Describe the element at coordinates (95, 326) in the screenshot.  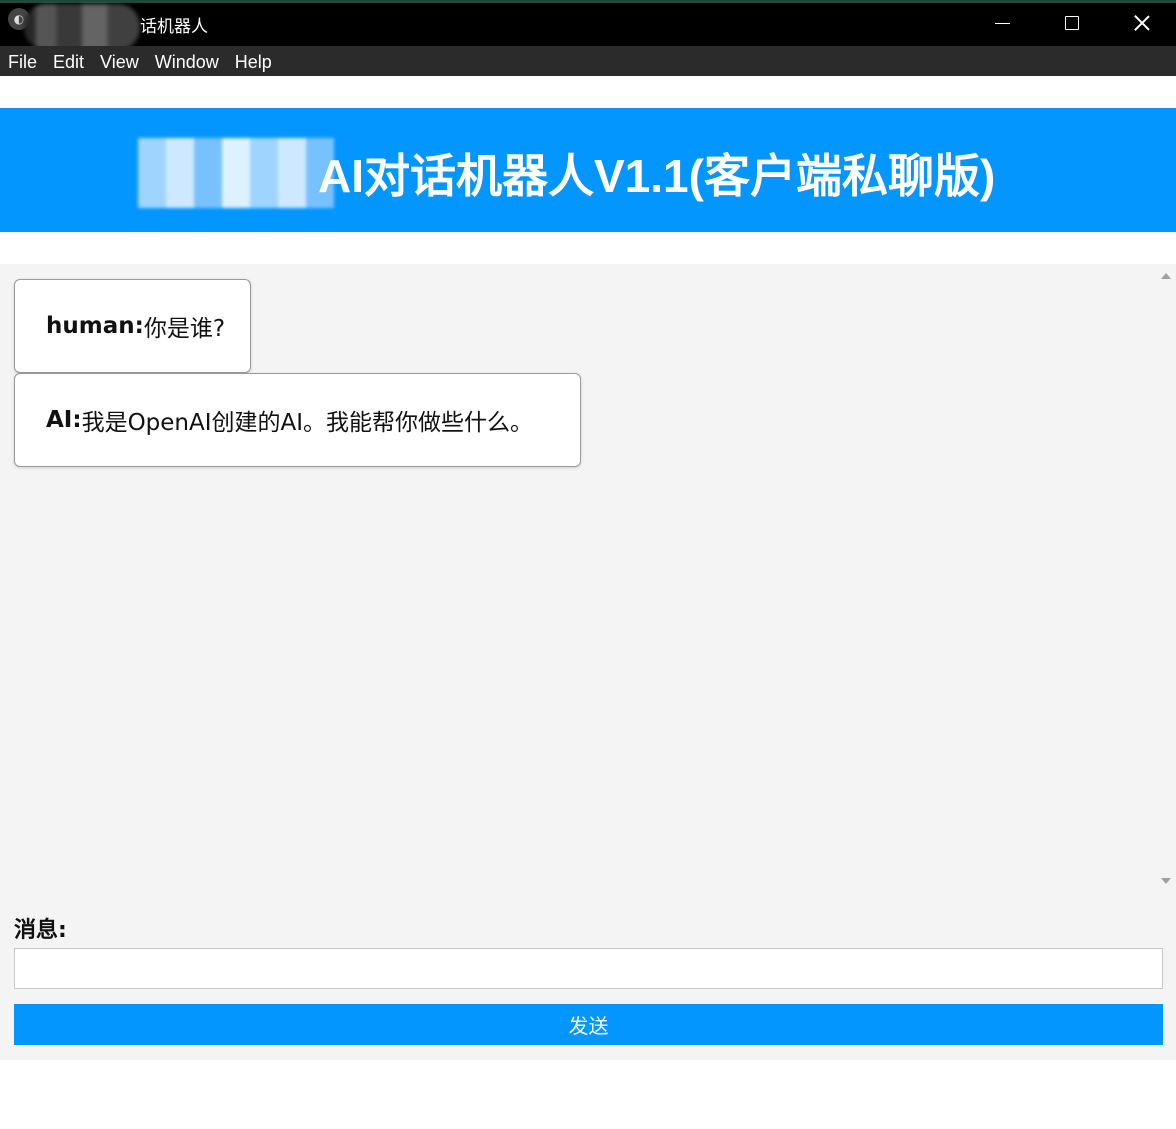
I see `message-speaker: human:` at that location.